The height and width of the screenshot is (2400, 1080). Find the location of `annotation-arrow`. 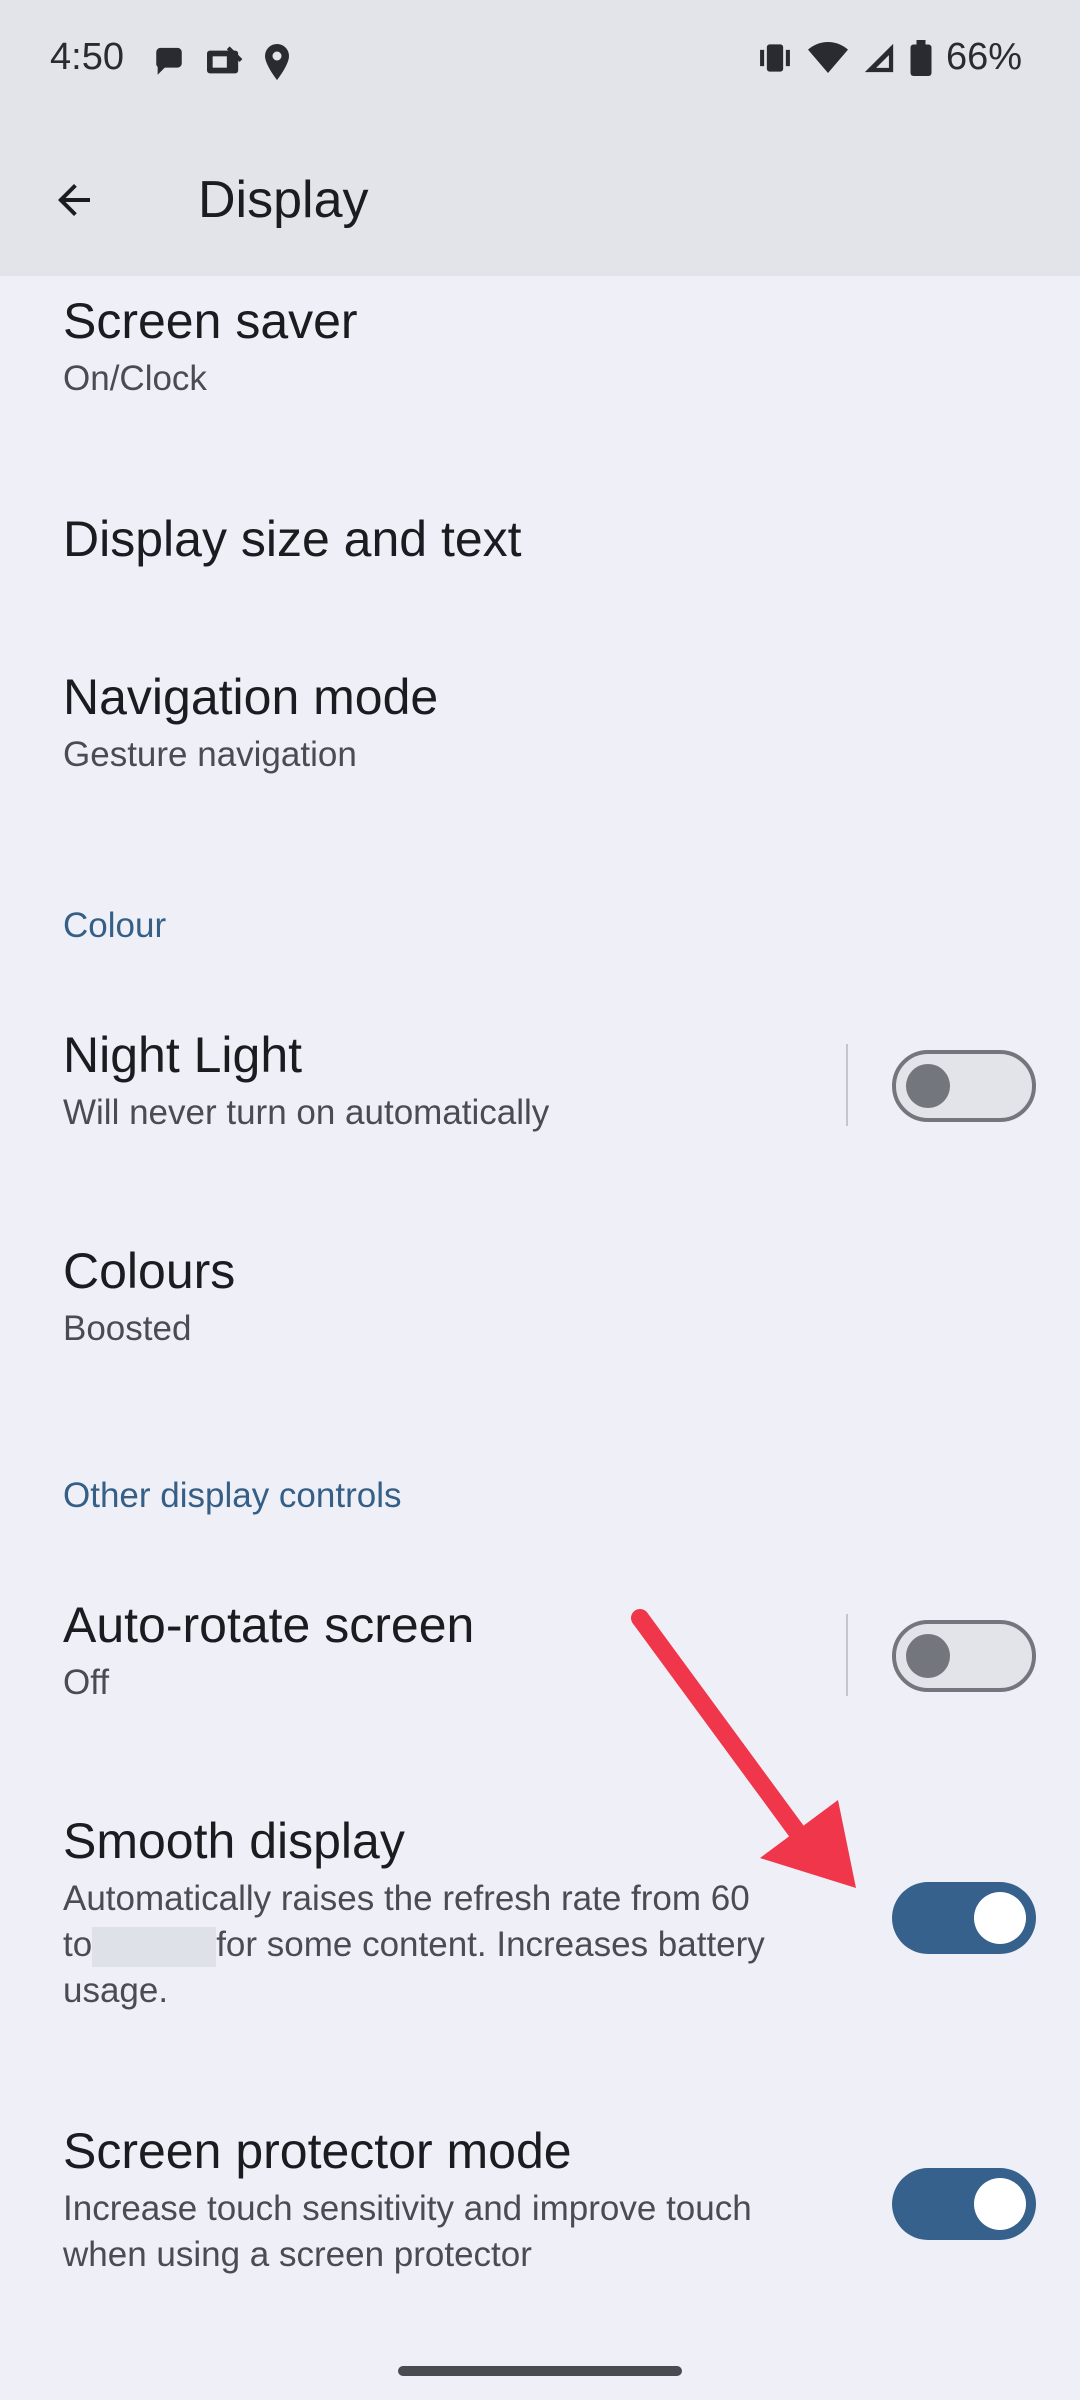

annotation-arrow is located at coordinates (743, 1748).